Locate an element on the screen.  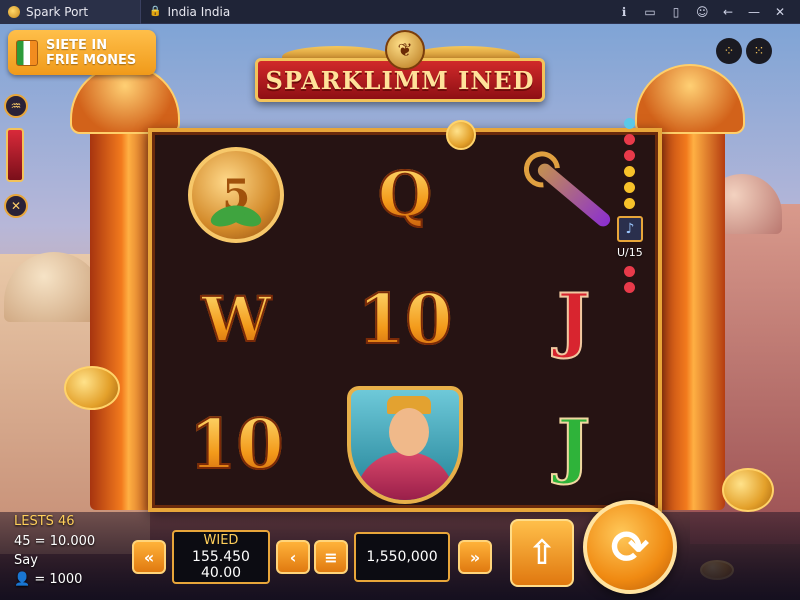
total-value: 1,550,000 is located at coordinates (402, 557).